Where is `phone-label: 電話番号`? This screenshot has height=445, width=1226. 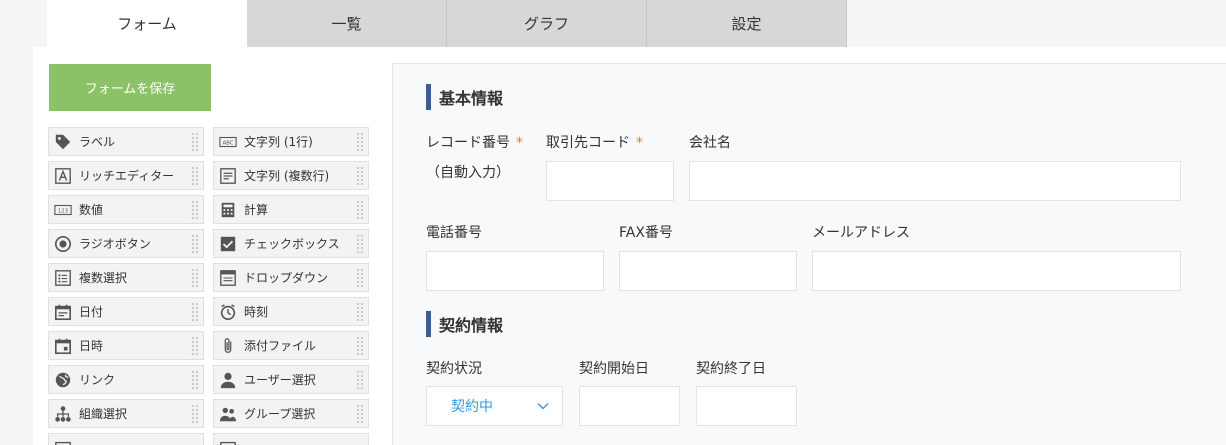
phone-label: 電話番号 is located at coordinates (454, 233).